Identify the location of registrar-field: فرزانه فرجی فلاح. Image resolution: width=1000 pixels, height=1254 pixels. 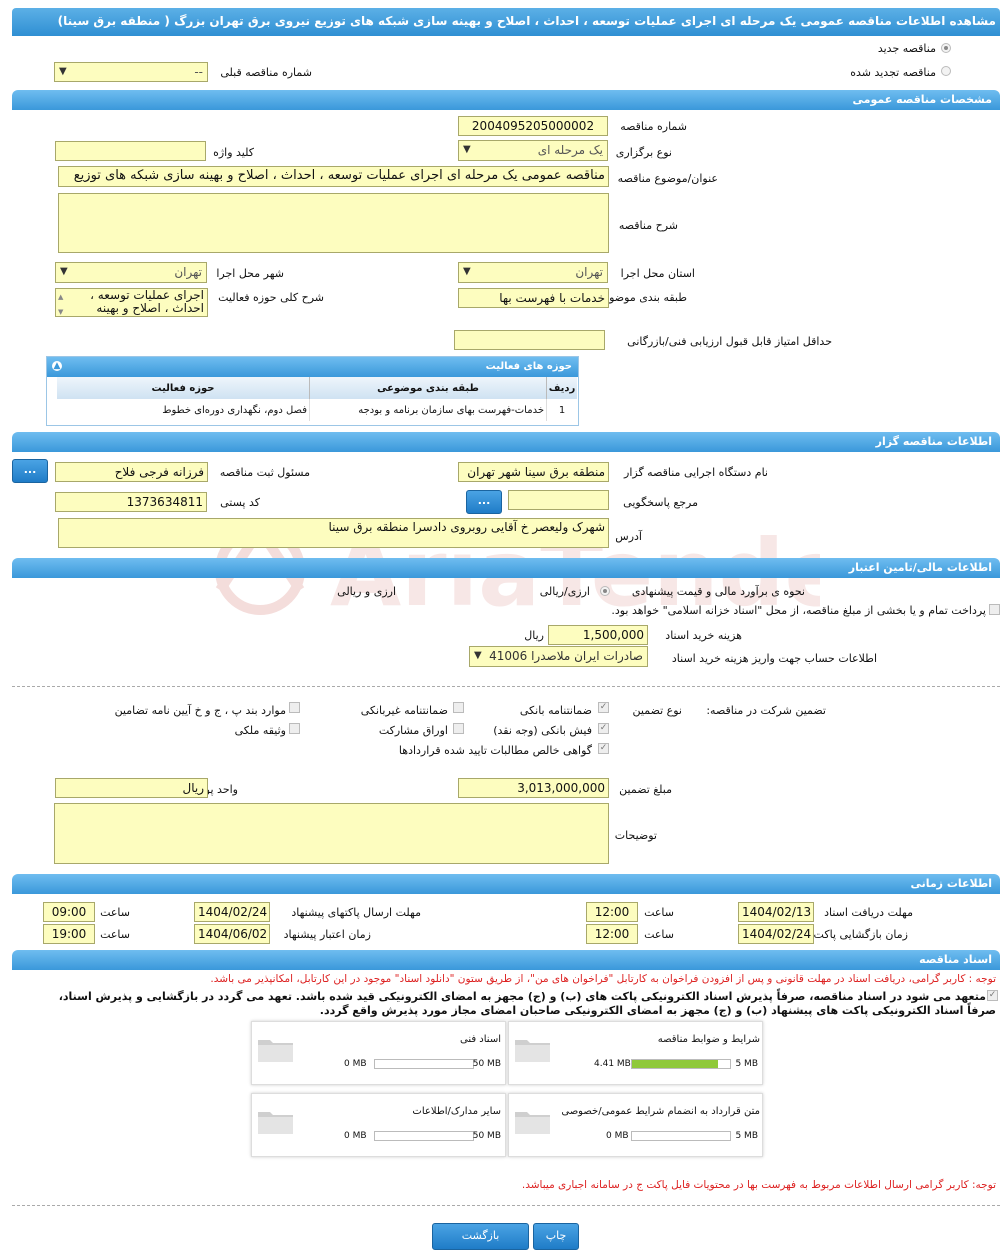
(131, 472).